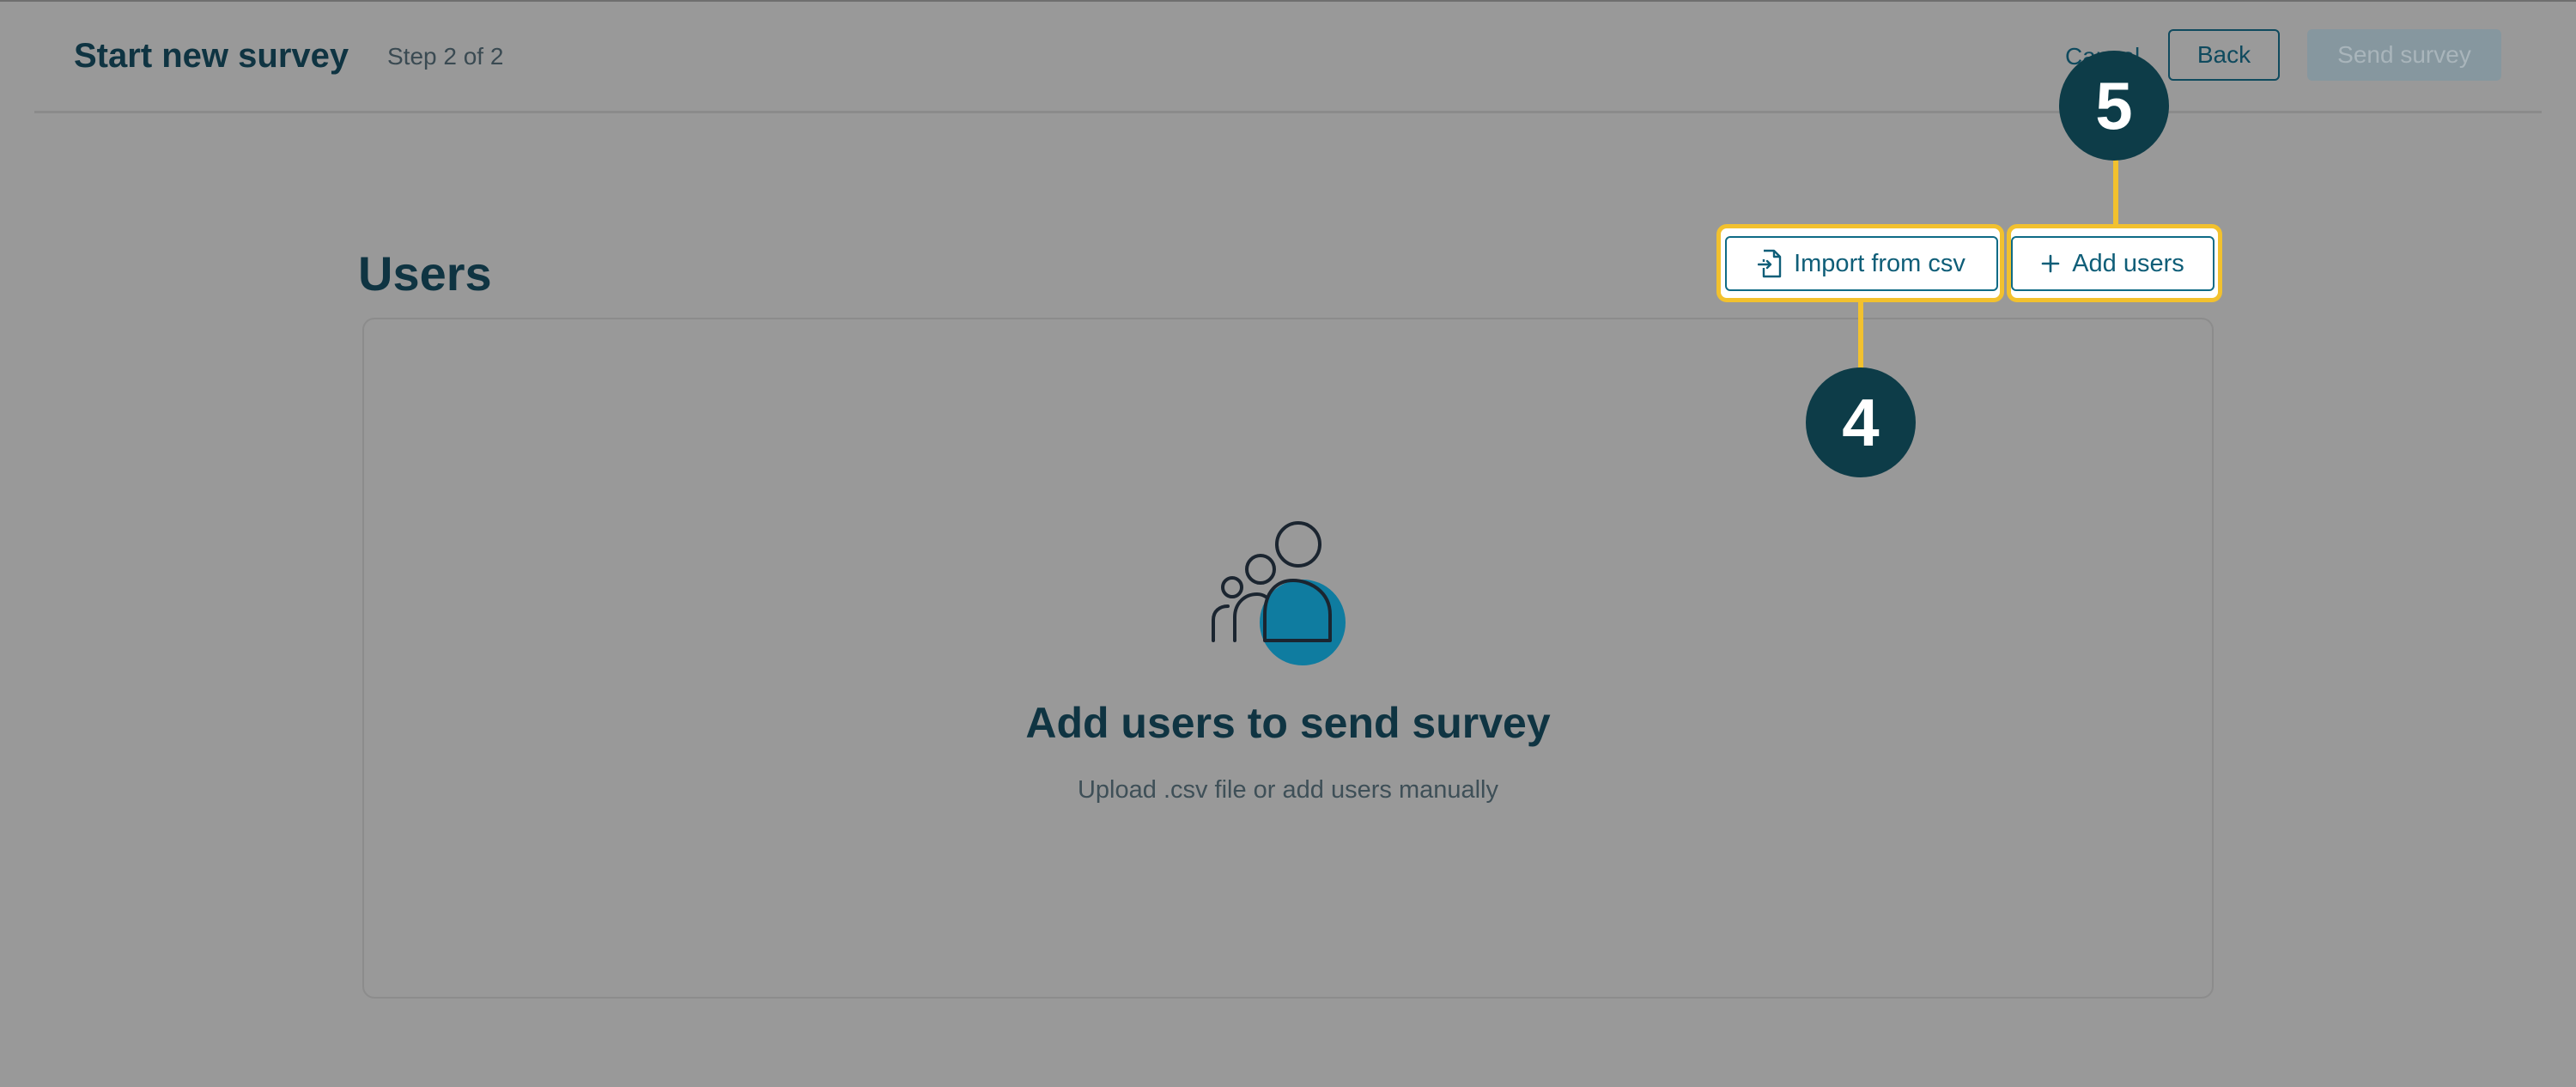  I want to click on callout-badge-4: 4, so click(1861, 422).